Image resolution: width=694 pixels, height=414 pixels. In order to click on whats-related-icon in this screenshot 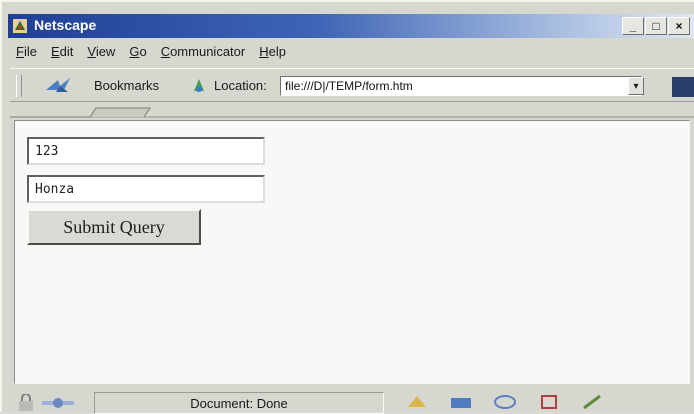, I will do `click(683, 87)`.